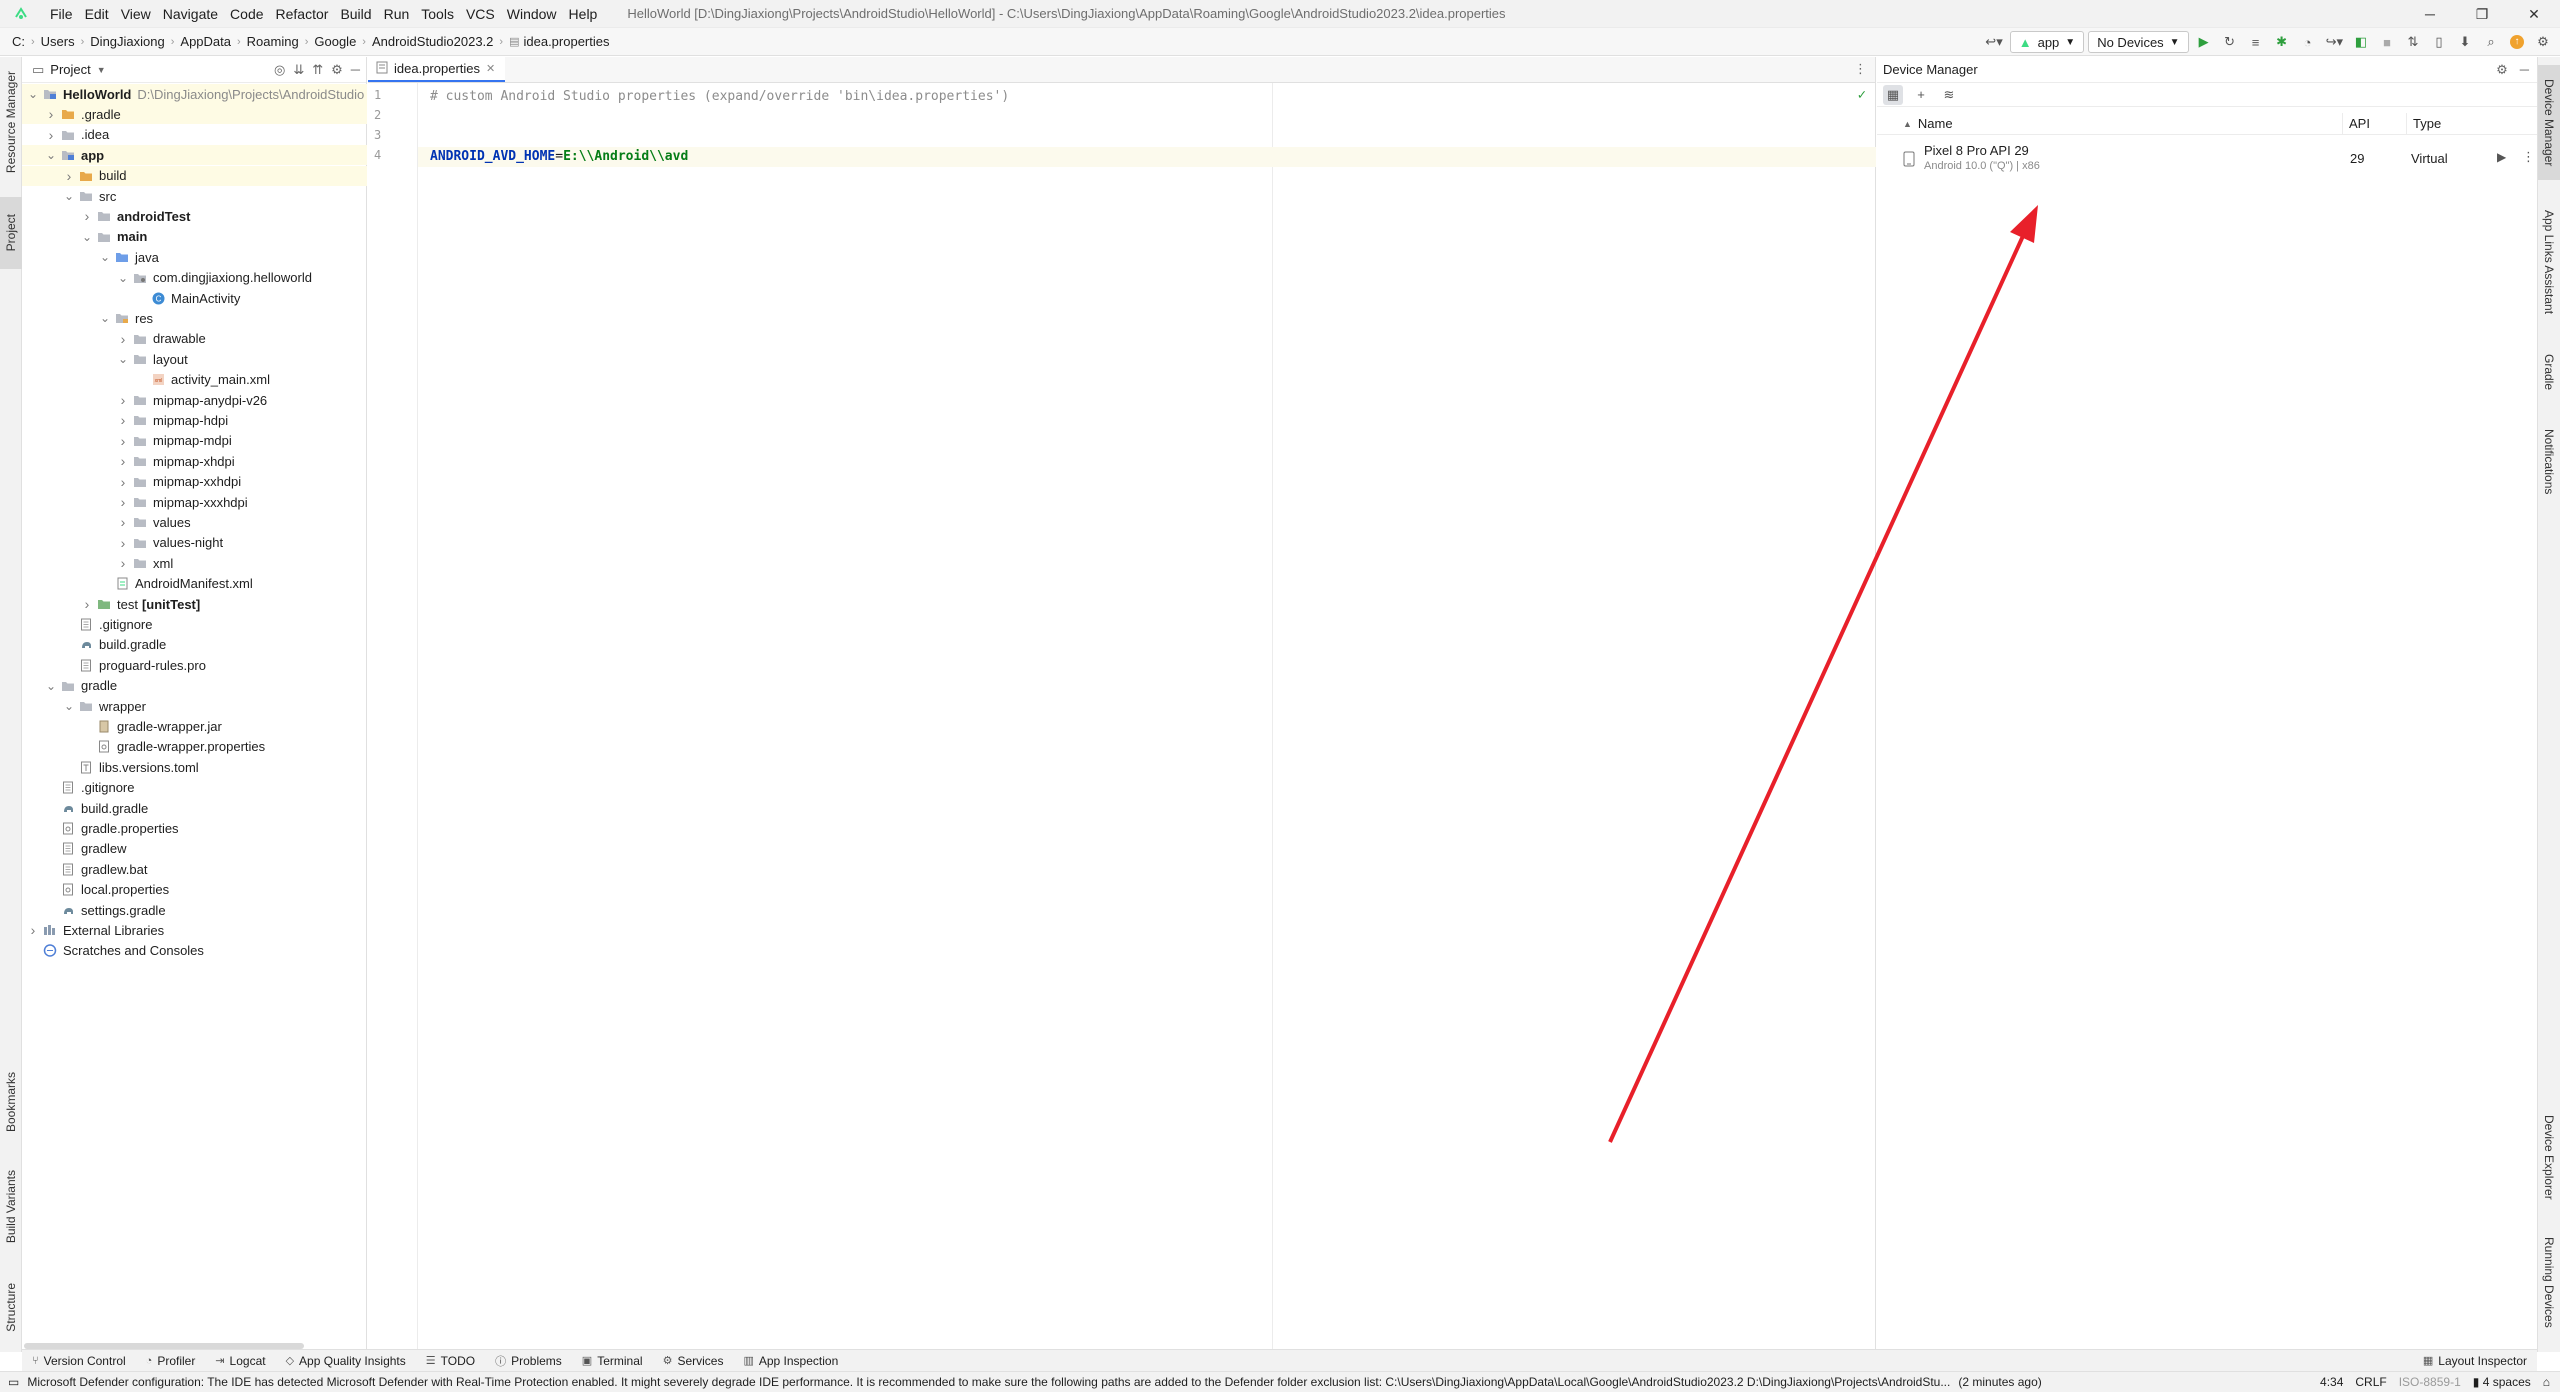  I want to click on device-manager-tab: Device Manager, so click(2549, 122).